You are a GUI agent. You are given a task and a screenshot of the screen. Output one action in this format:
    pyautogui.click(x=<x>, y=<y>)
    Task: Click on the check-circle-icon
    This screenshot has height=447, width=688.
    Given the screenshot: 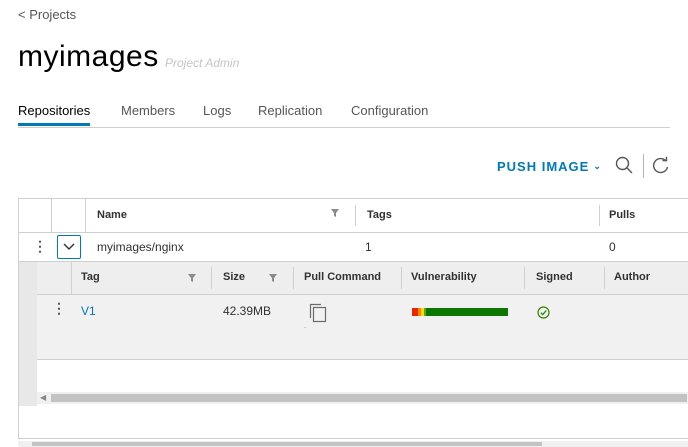 What is the action you would take?
    pyautogui.click(x=543, y=314)
    